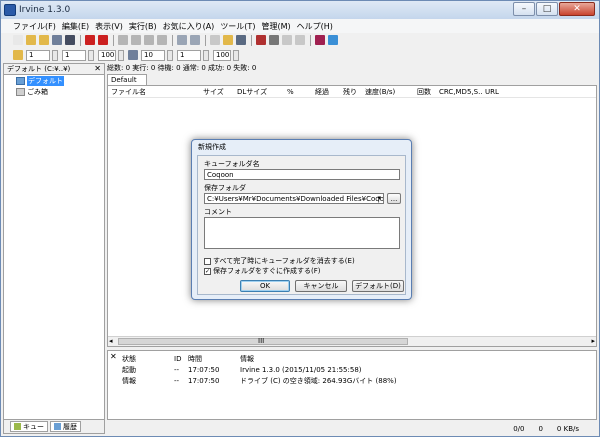  What do you see at coordinates (333, 40) in the screenshot?
I see `globe-icon` at bounding box center [333, 40].